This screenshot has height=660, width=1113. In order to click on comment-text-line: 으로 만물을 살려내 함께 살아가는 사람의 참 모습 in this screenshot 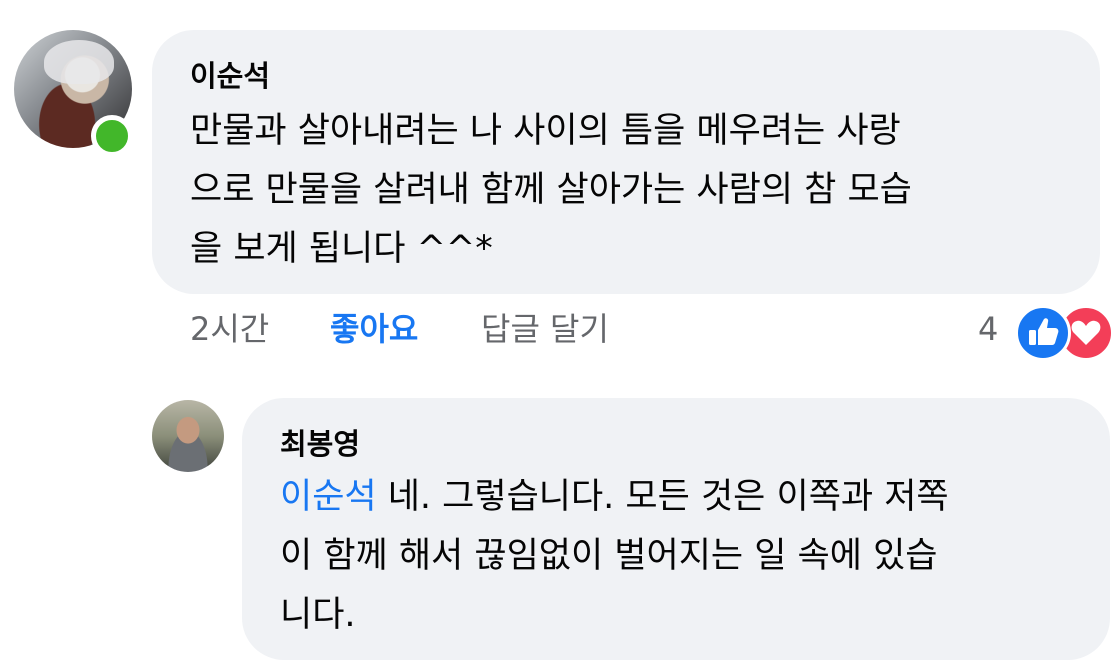, I will do `click(551, 190)`.